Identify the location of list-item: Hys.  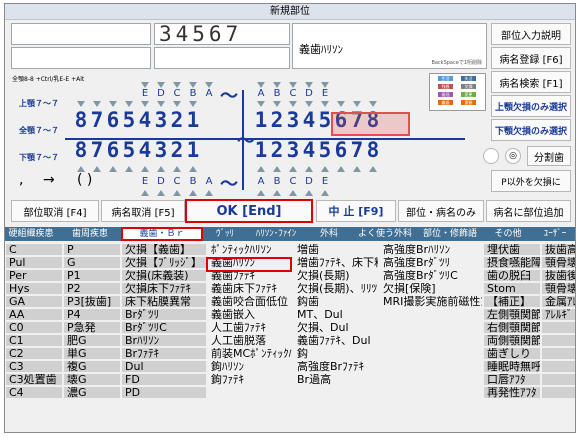
(34, 288).